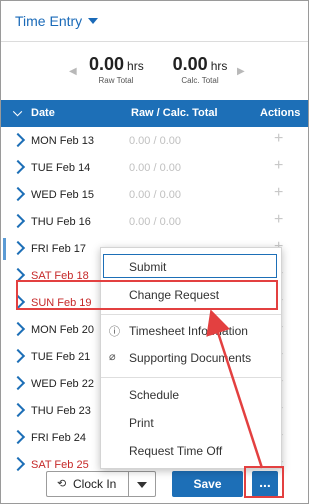  Describe the element at coordinates (191, 395) in the screenshot. I see `menu-item-schedule: Schedule` at that location.